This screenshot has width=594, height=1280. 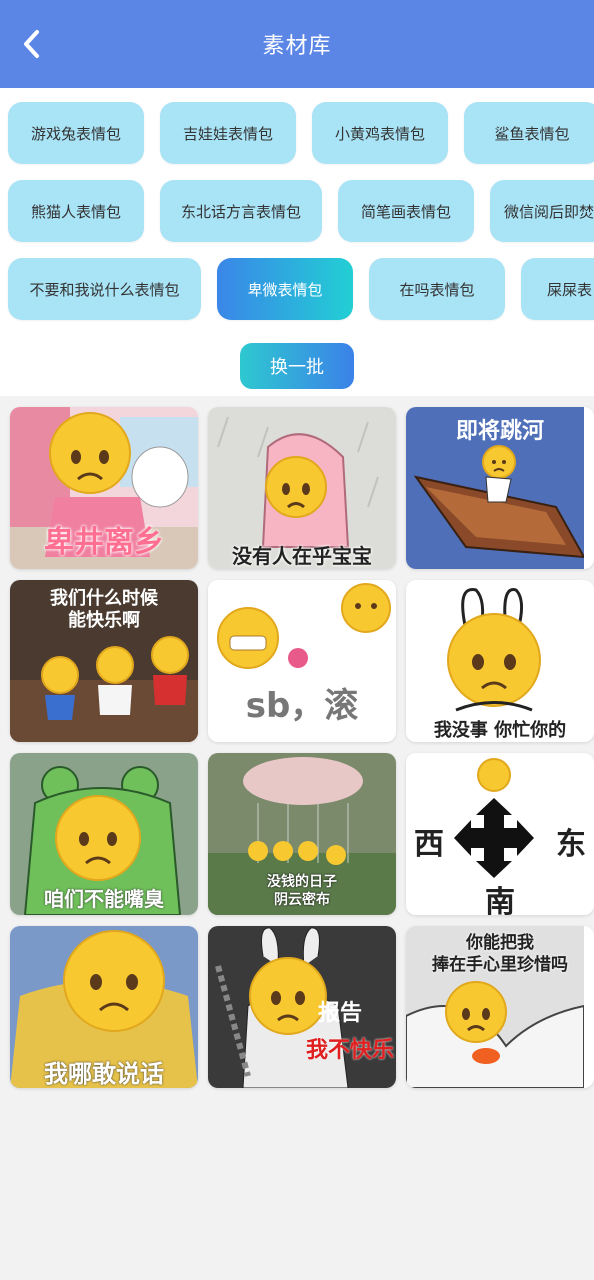 I want to click on direction-south: 南, so click(x=500, y=900).